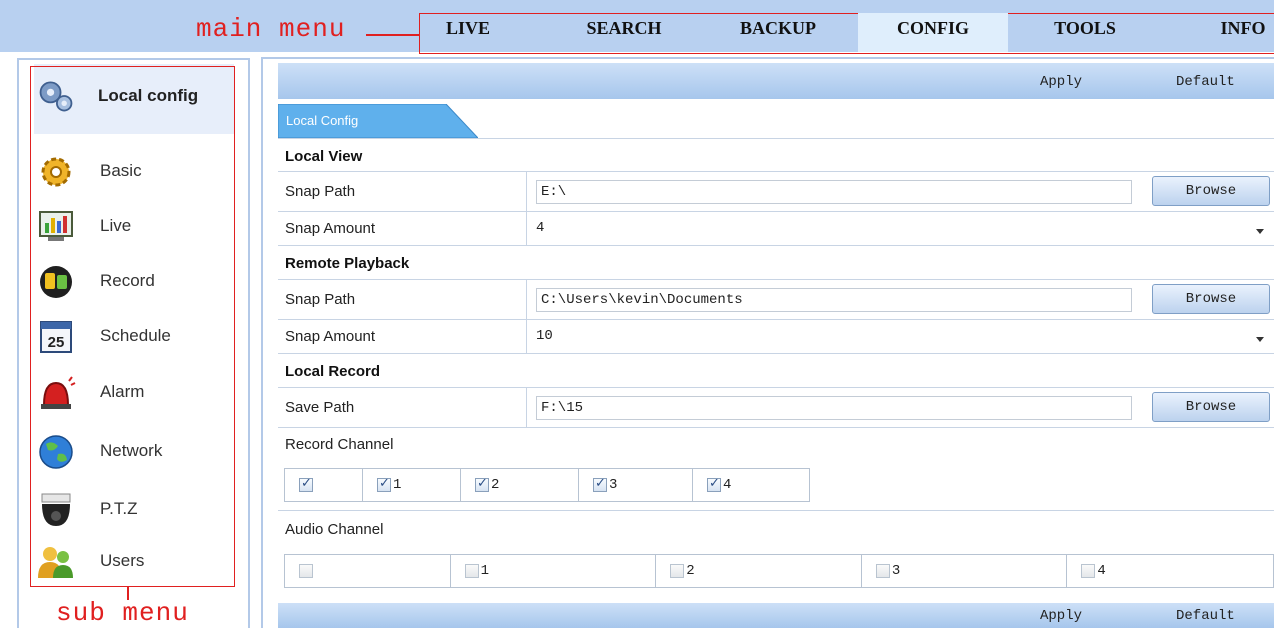 The width and height of the screenshot is (1274, 628). I want to click on snap-amount-value: 4, so click(540, 228).